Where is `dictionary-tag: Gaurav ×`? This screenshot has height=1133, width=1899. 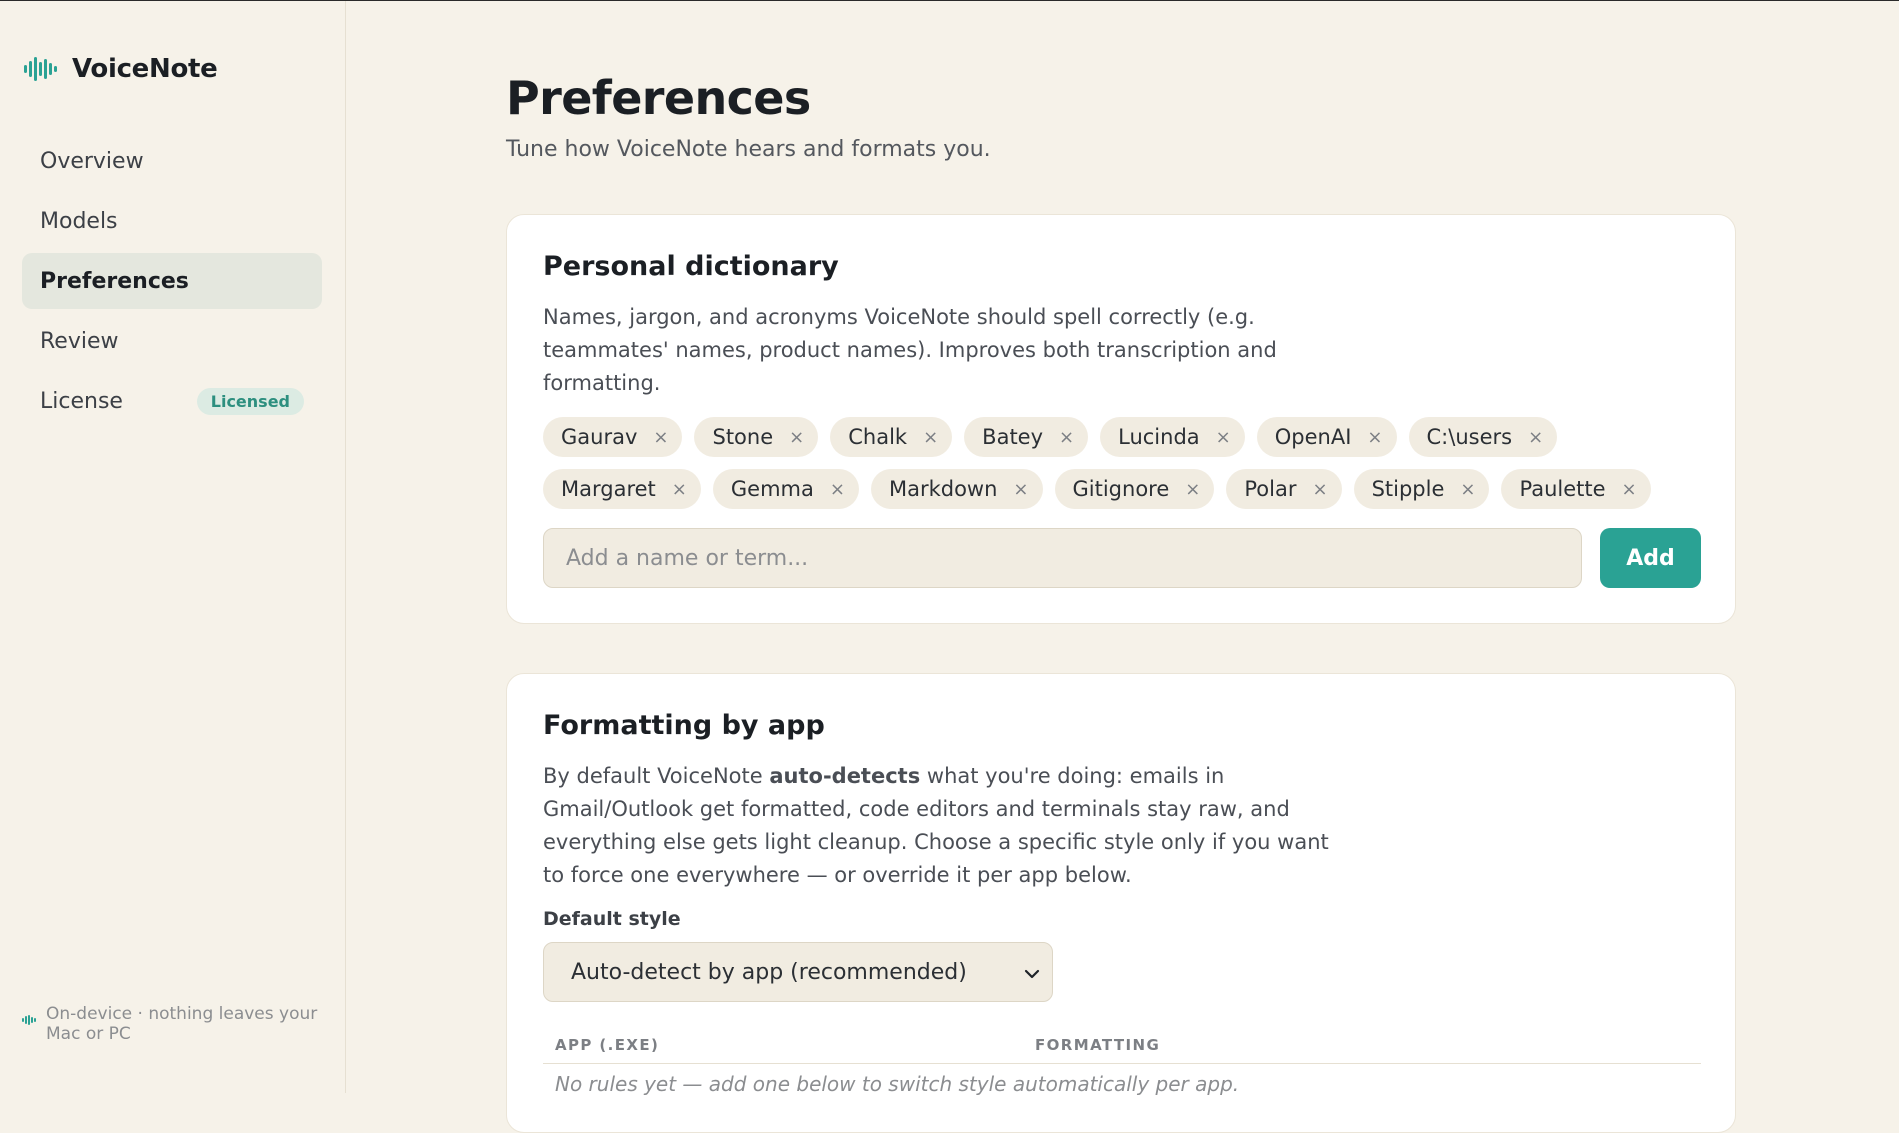 dictionary-tag: Gaurav × is located at coordinates (613, 437).